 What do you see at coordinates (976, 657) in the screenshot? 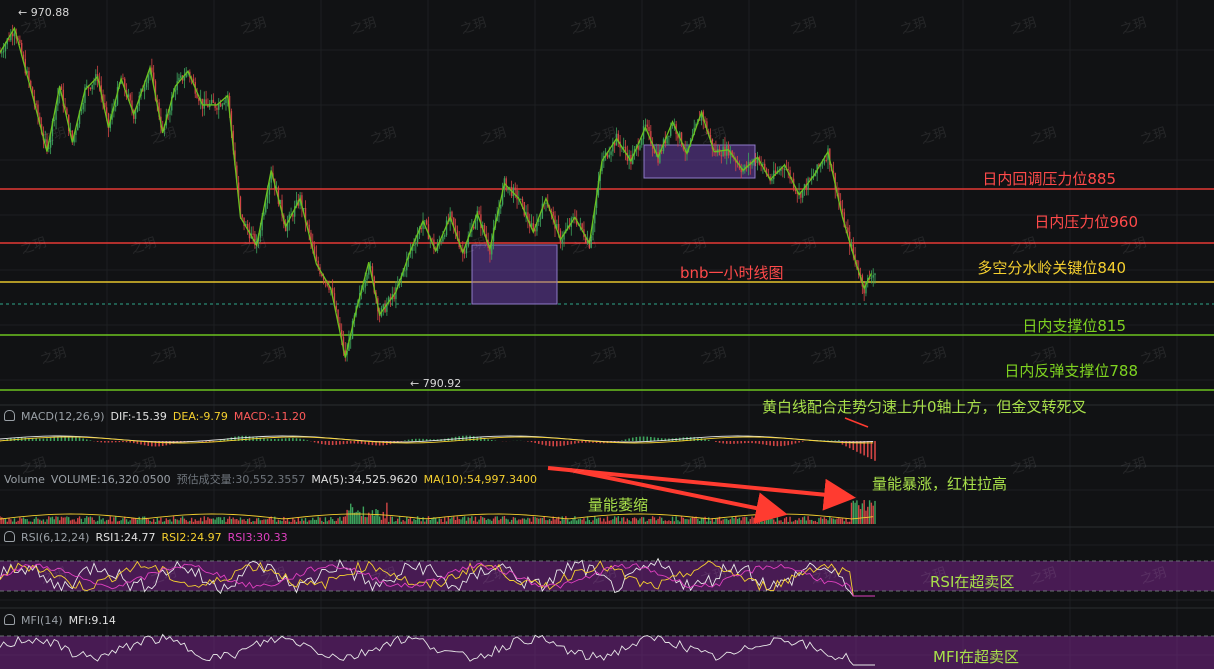
I see `mfi-note: MFI在超卖区` at bounding box center [976, 657].